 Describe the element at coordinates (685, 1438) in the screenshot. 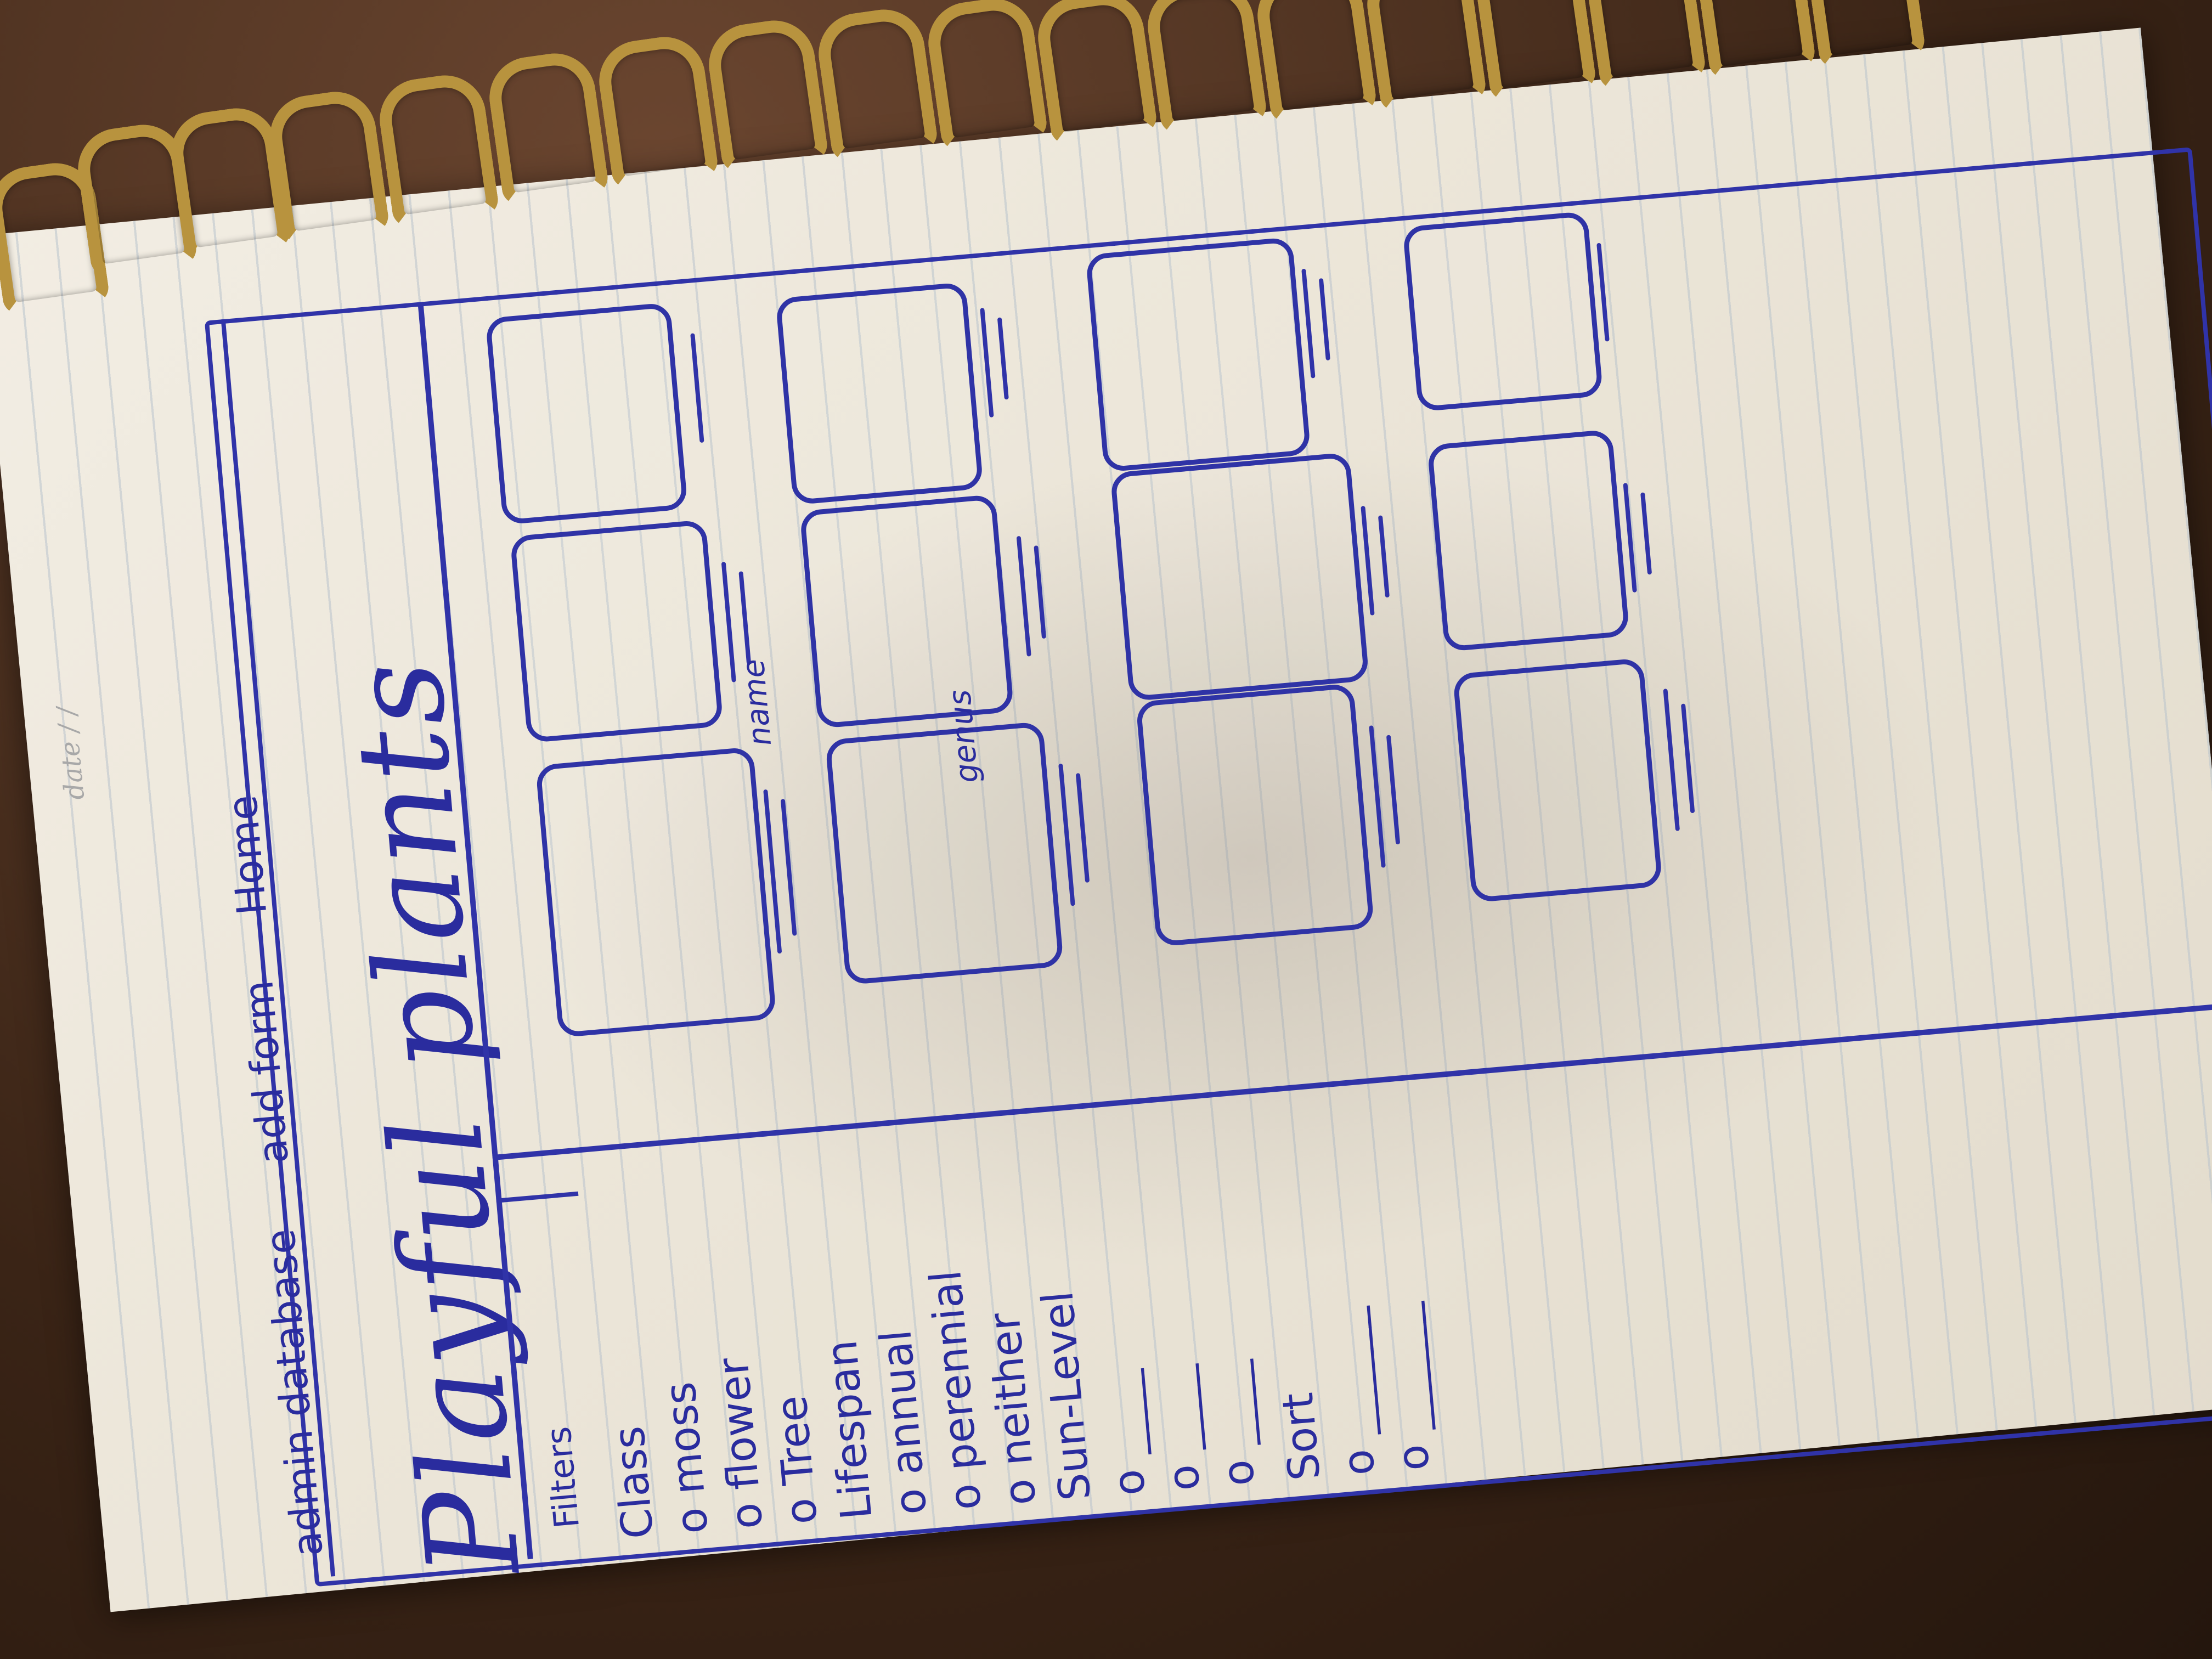

I see `filter-option-label: moss` at that location.